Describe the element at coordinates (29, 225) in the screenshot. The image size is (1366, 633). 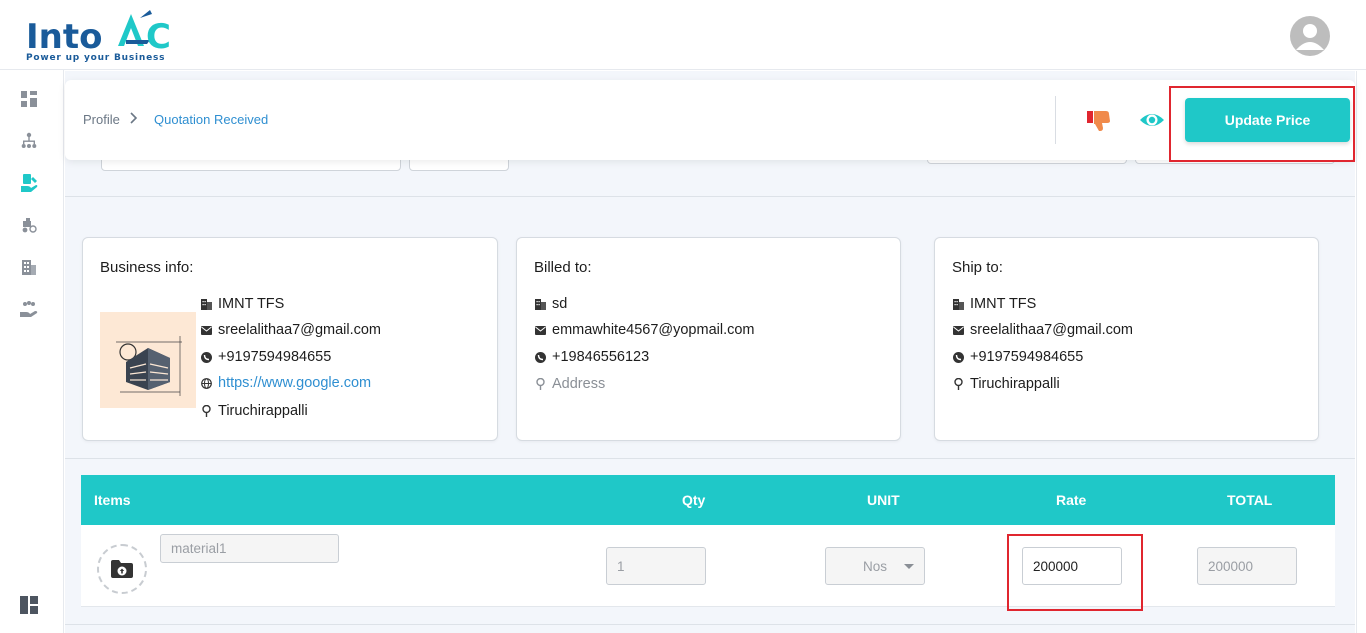
I see `vehicle-icon` at that location.